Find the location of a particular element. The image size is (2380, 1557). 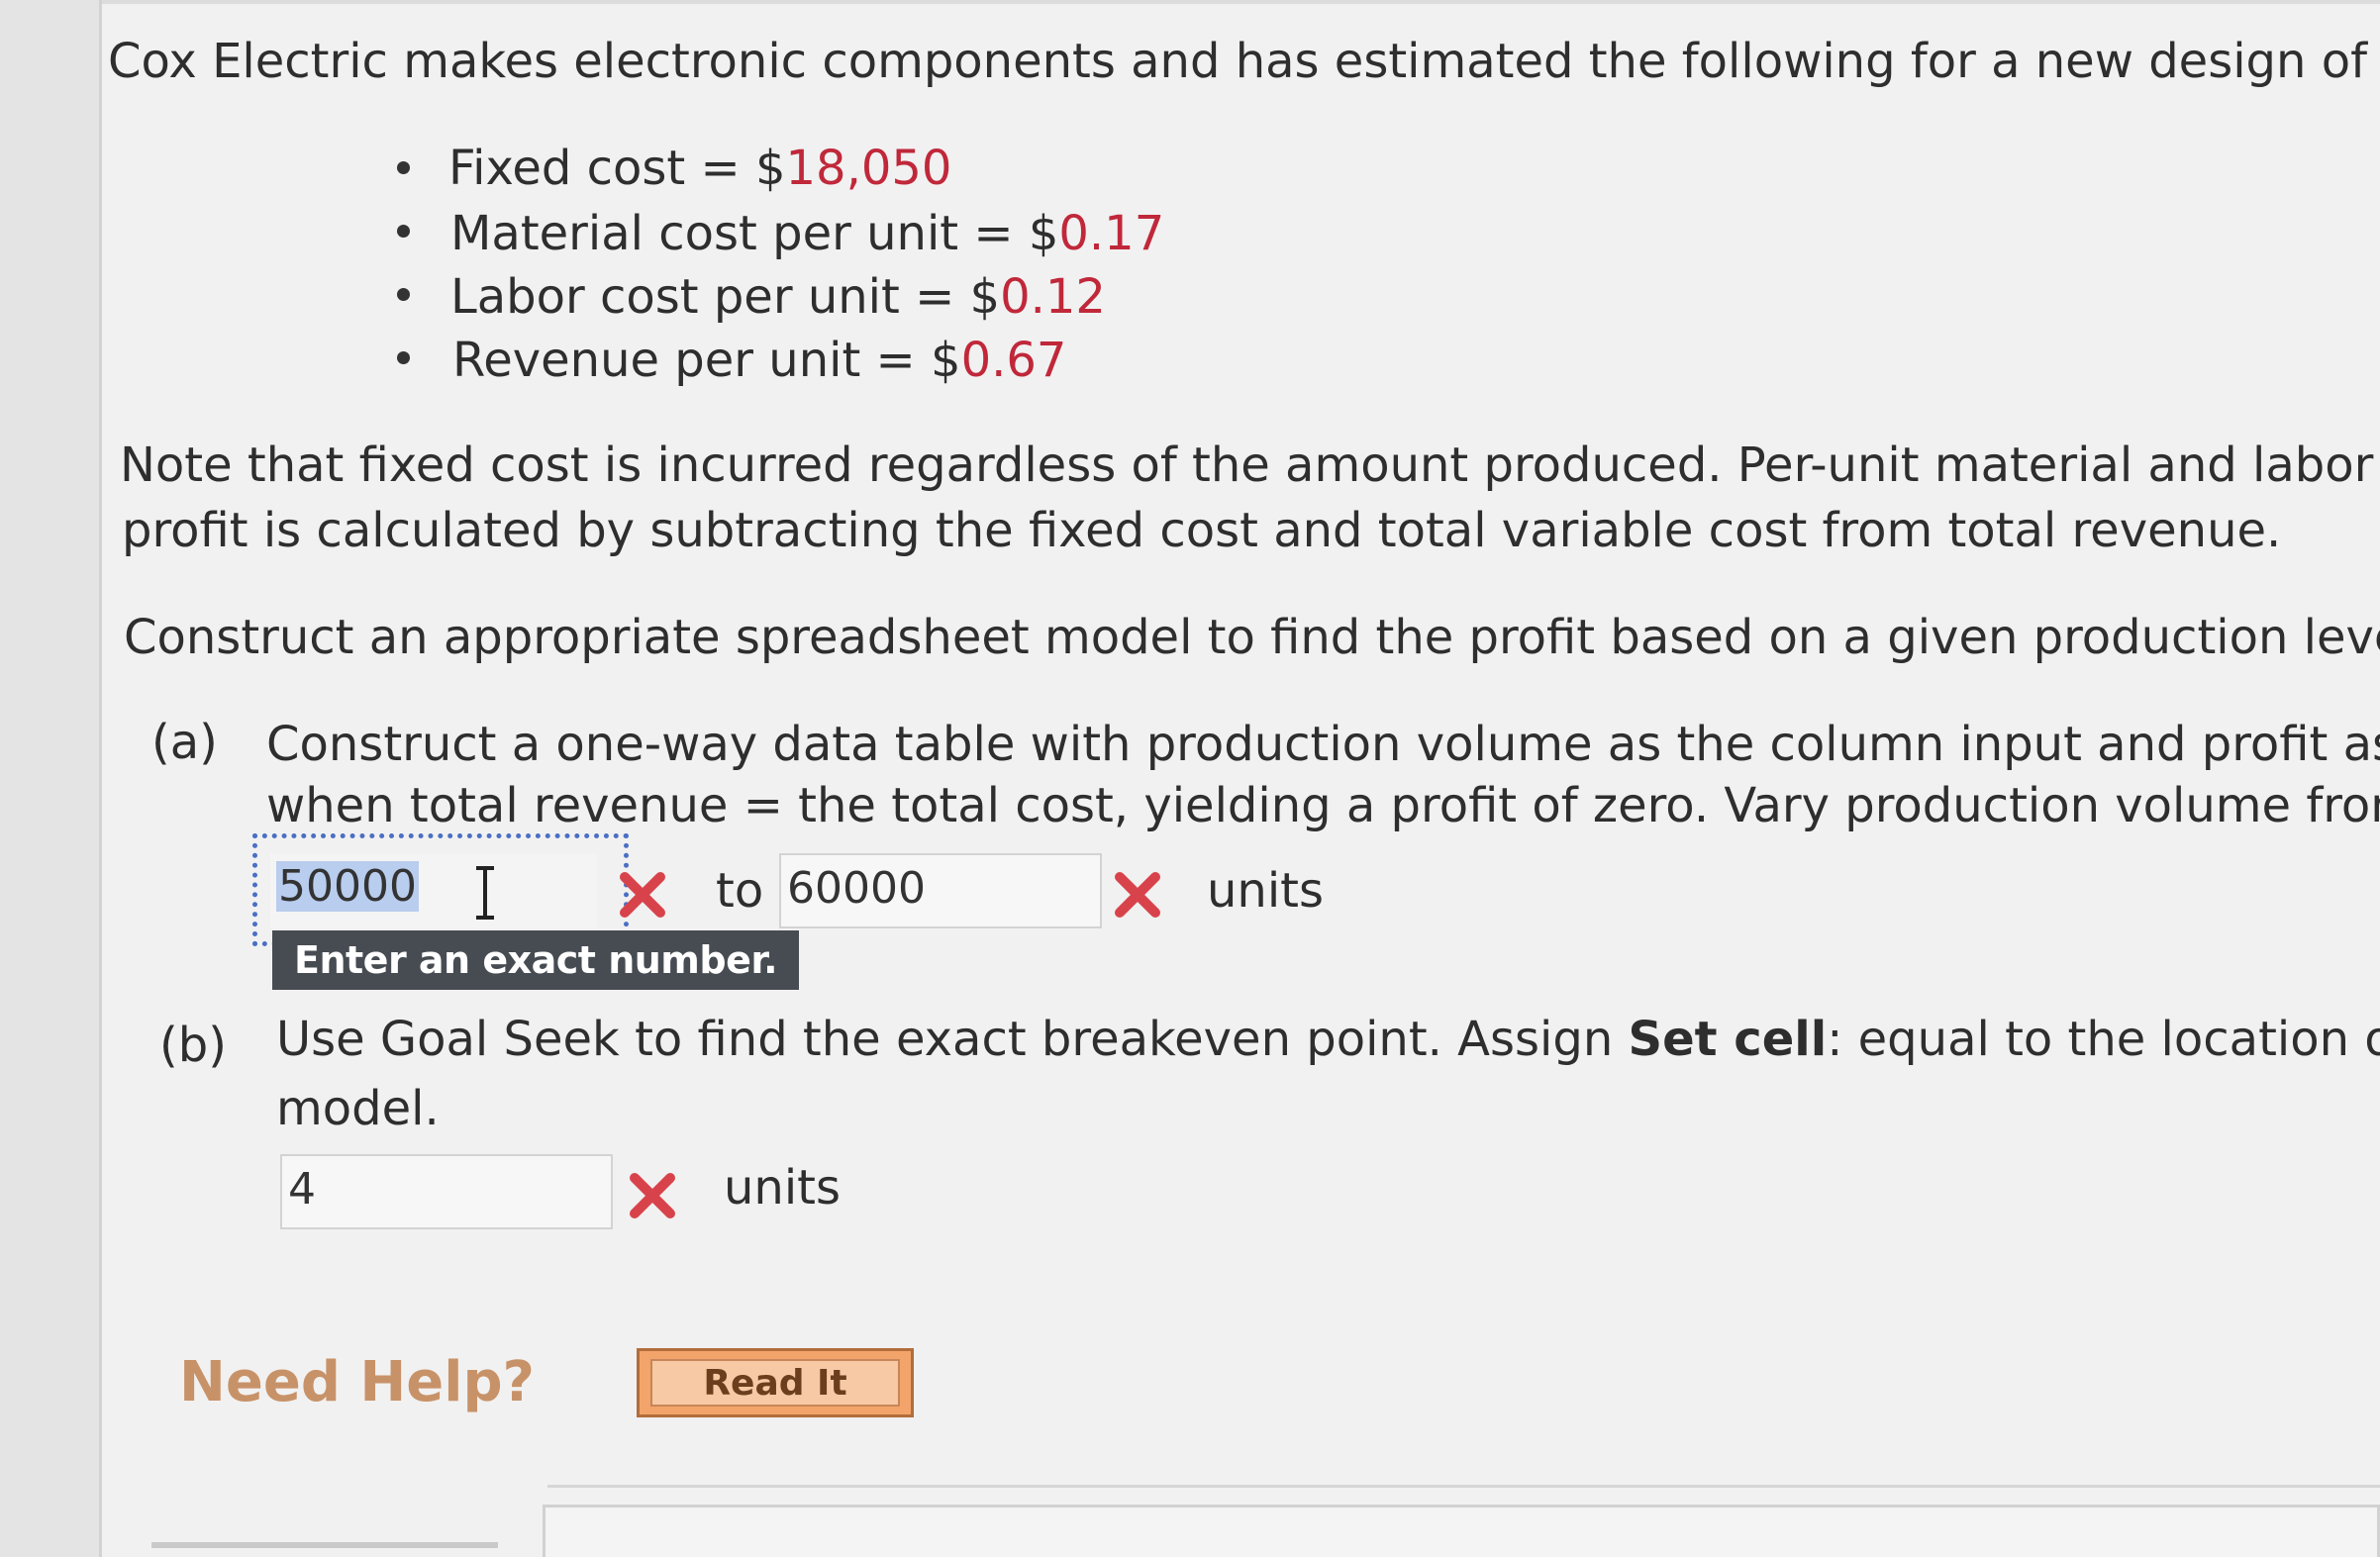

read-it-button: Read It is located at coordinates (775, 1382).